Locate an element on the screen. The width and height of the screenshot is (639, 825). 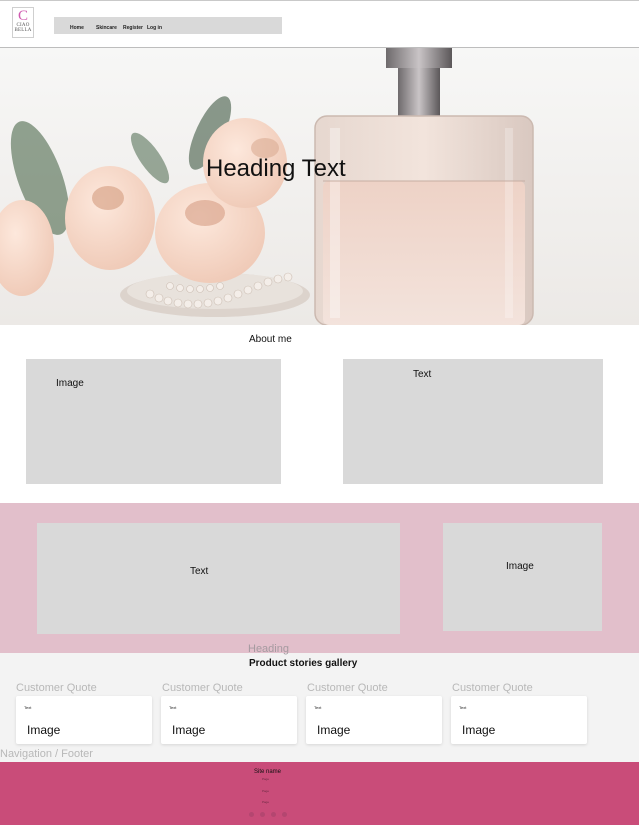
about-title: About me is located at coordinates (270, 339).